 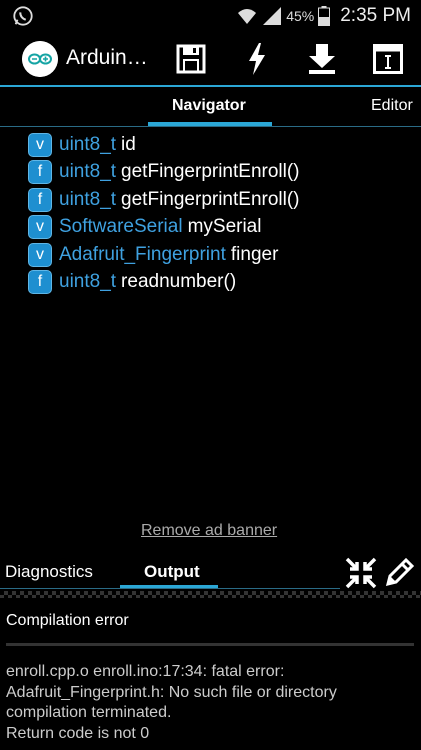 I want to click on output-separator, so click(x=210, y=644).